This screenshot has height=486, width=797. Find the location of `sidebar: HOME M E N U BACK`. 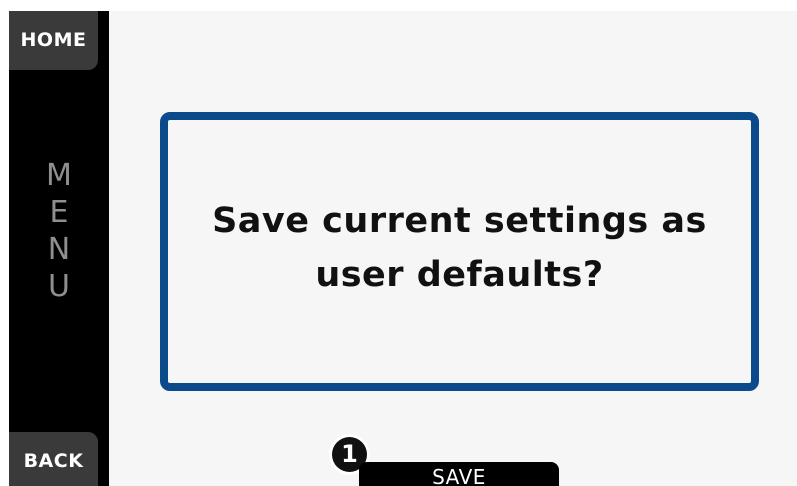

sidebar: HOME M E N U BACK is located at coordinates (59, 248).